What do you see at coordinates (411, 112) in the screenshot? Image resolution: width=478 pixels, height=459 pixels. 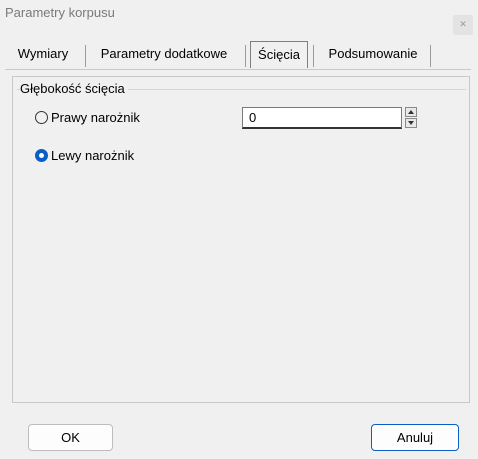 I see `chevron-up-icon` at bounding box center [411, 112].